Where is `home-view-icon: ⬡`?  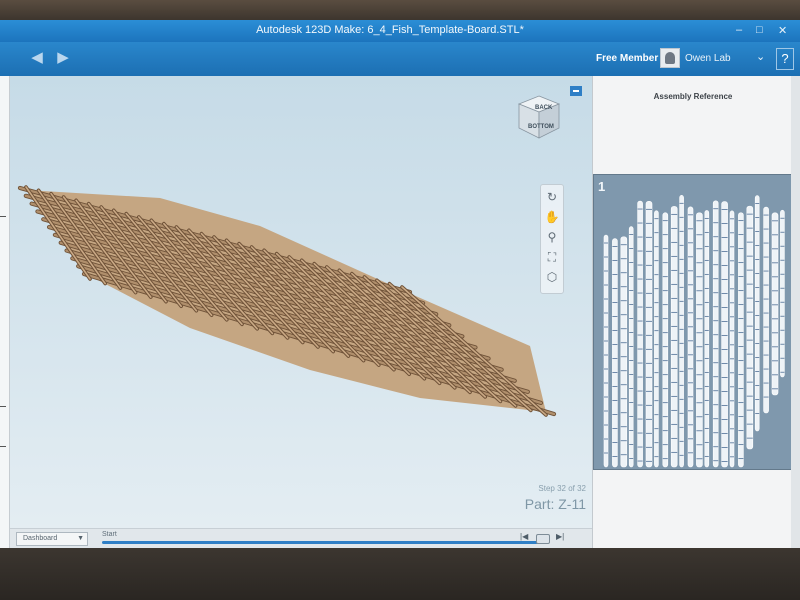
home-view-icon: ⬡ is located at coordinates (552, 277).